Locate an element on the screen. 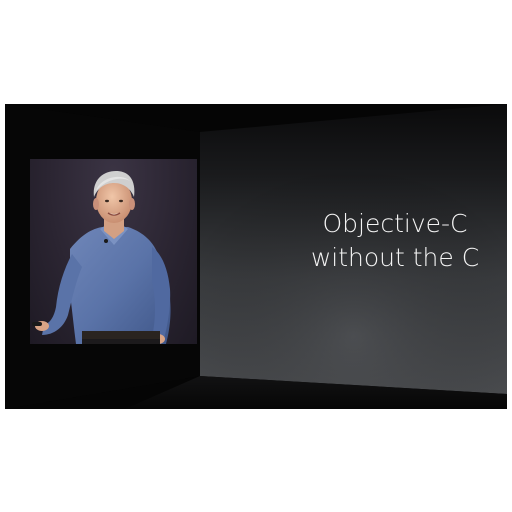 Image resolution: width=512 pixels, height=512 pixels. slide-title: Objective-C without the C is located at coordinates (395, 241).